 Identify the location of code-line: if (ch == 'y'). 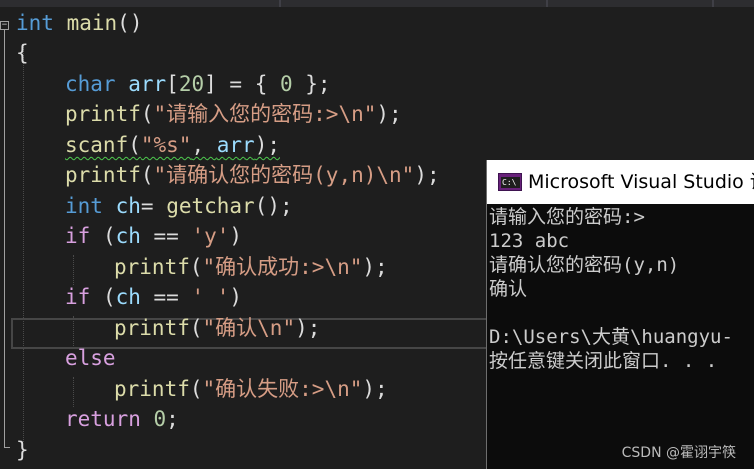
(153, 236).